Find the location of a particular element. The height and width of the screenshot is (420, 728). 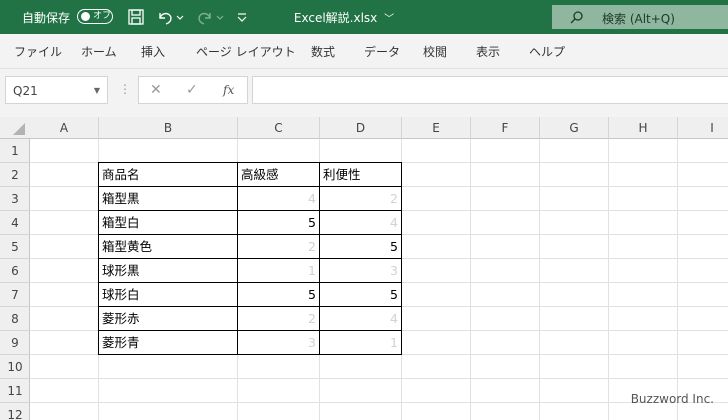

title-chevron-down-icon: ﹀ is located at coordinates (389, 19).